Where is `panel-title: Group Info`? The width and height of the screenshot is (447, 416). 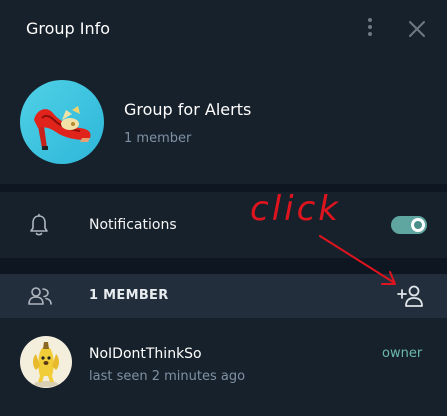 panel-title: Group Info is located at coordinates (68, 28).